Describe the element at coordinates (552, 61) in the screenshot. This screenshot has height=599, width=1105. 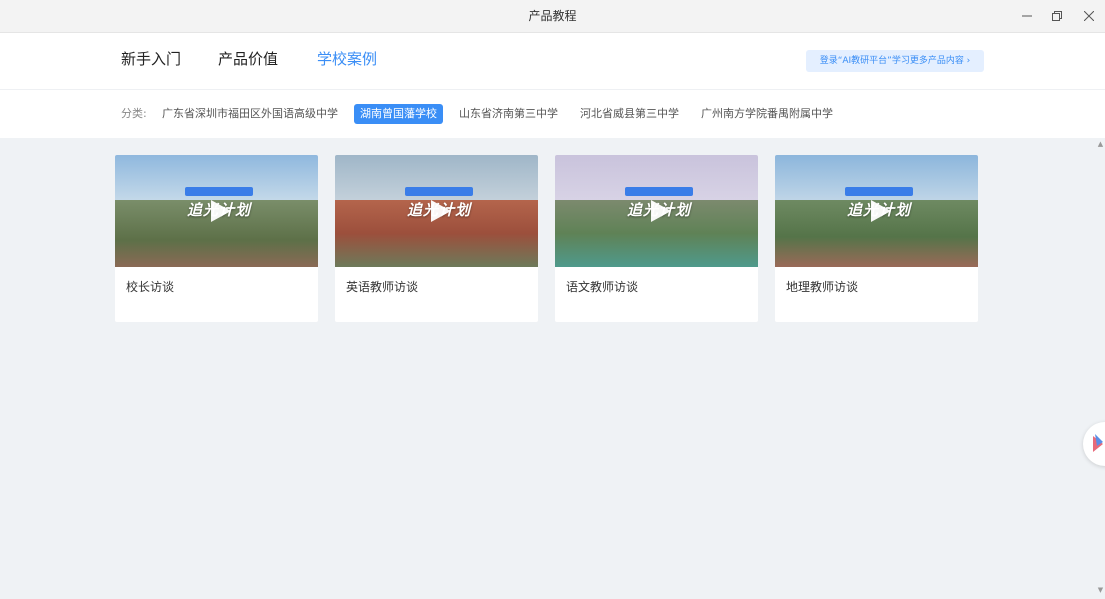
I see `top-nav: 新手入门 产品价值 学校案例 登录“AI教研平台”学习更多产品内容 ›` at that location.